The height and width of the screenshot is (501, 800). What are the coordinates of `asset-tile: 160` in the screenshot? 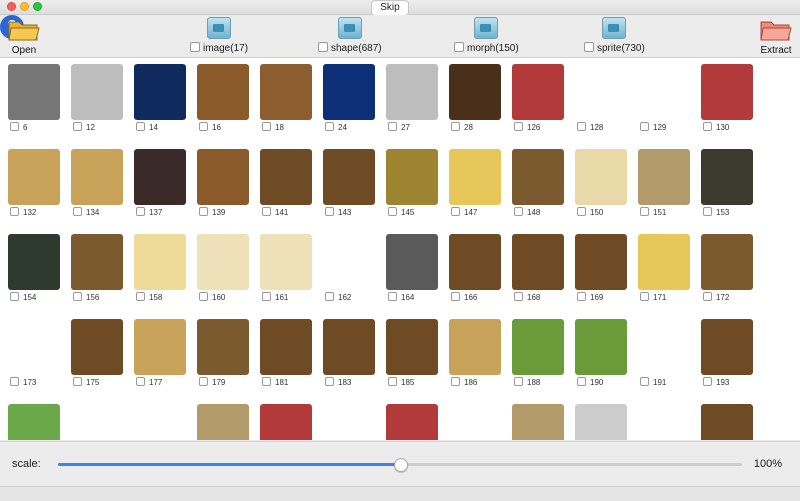 It's located at (227, 267).